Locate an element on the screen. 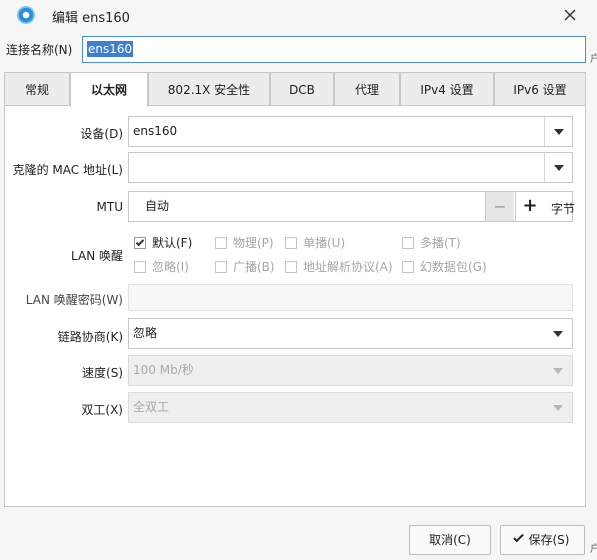  tab-ethernet: 以太网 is located at coordinates (109, 89).